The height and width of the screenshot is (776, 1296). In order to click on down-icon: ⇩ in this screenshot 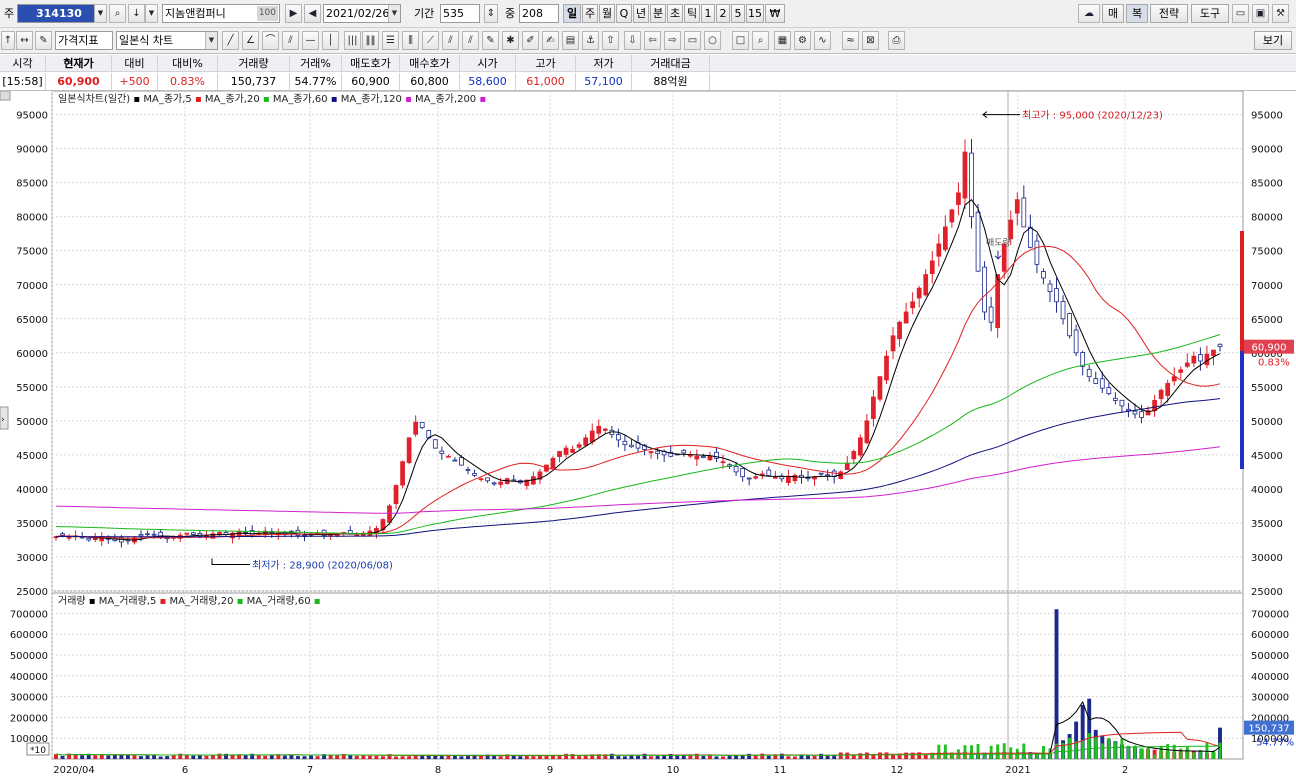, I will do `click(632, 40)`.